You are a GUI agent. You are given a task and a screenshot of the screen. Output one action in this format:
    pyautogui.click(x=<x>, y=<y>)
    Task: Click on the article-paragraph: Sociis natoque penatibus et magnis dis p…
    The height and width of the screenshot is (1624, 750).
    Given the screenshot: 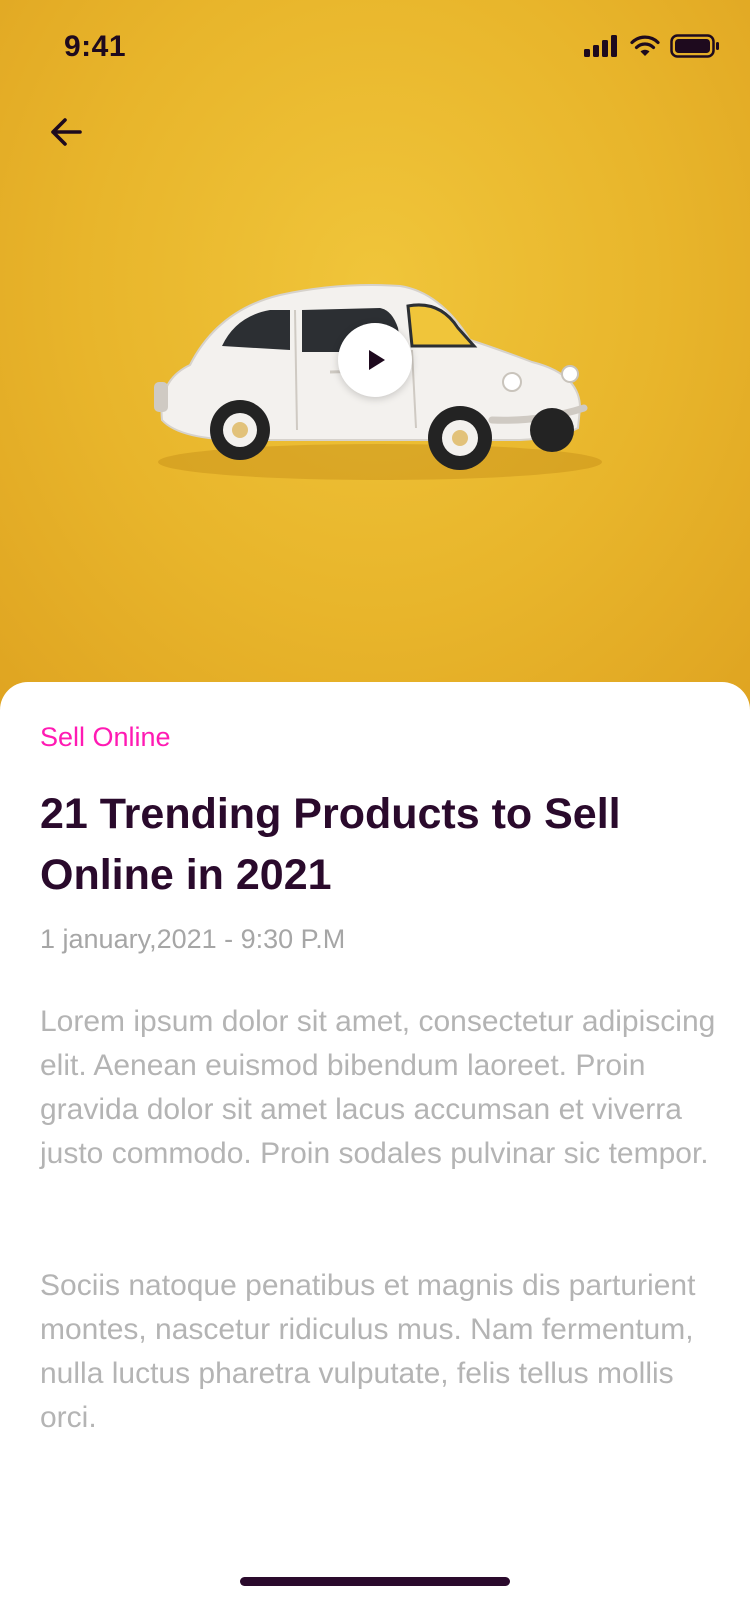 What is the action you would take?
    pyautogui.click(x=368, y=1351)
    